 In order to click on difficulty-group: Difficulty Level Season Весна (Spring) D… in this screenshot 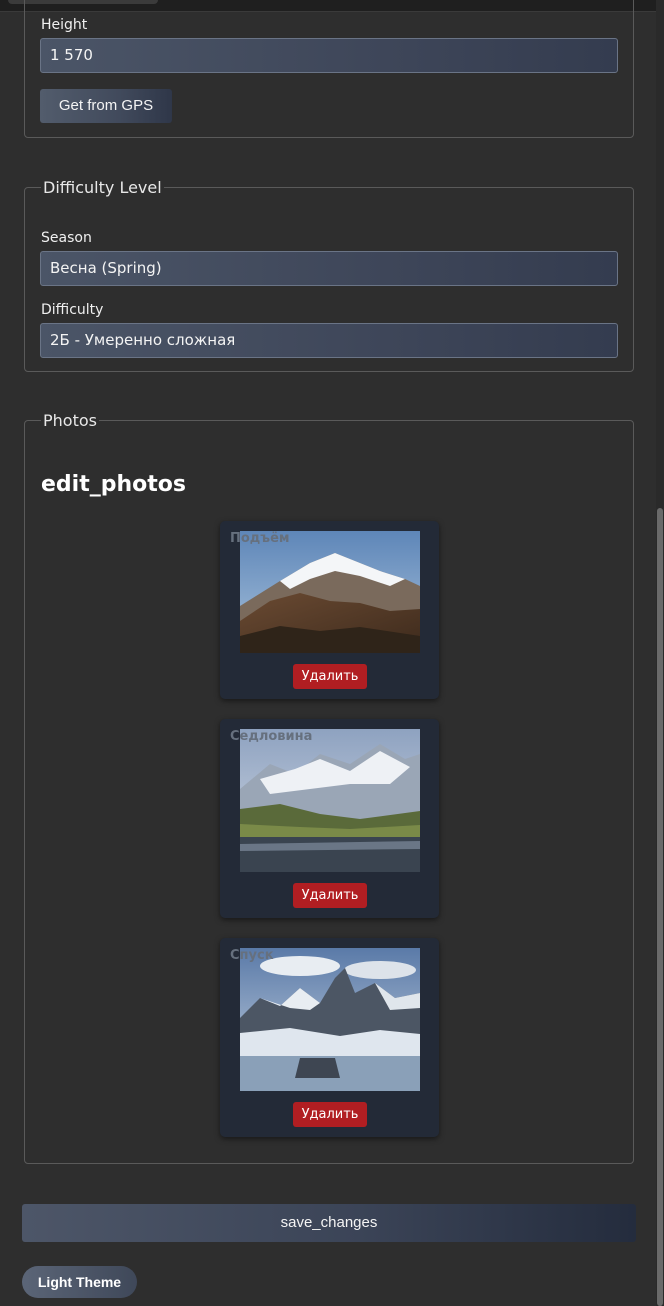, I will do `click(329, 275)`.